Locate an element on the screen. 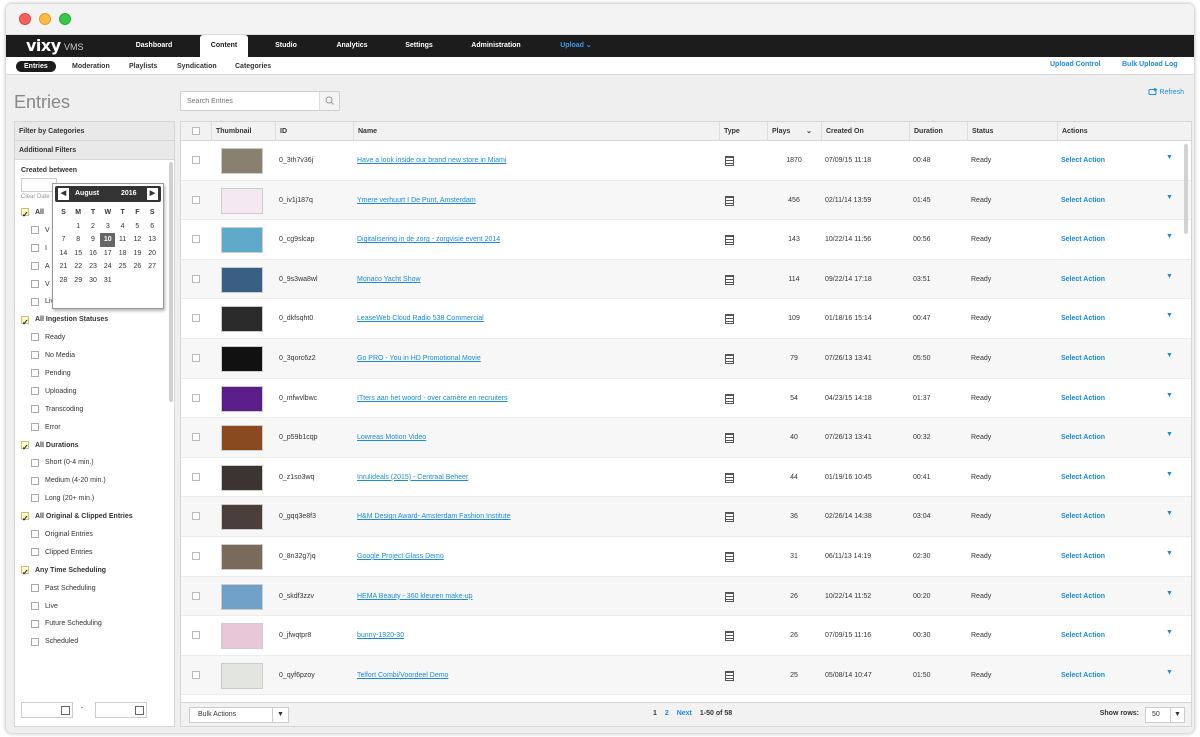  calendar-day: 13 is located at coordinates (152, 240).